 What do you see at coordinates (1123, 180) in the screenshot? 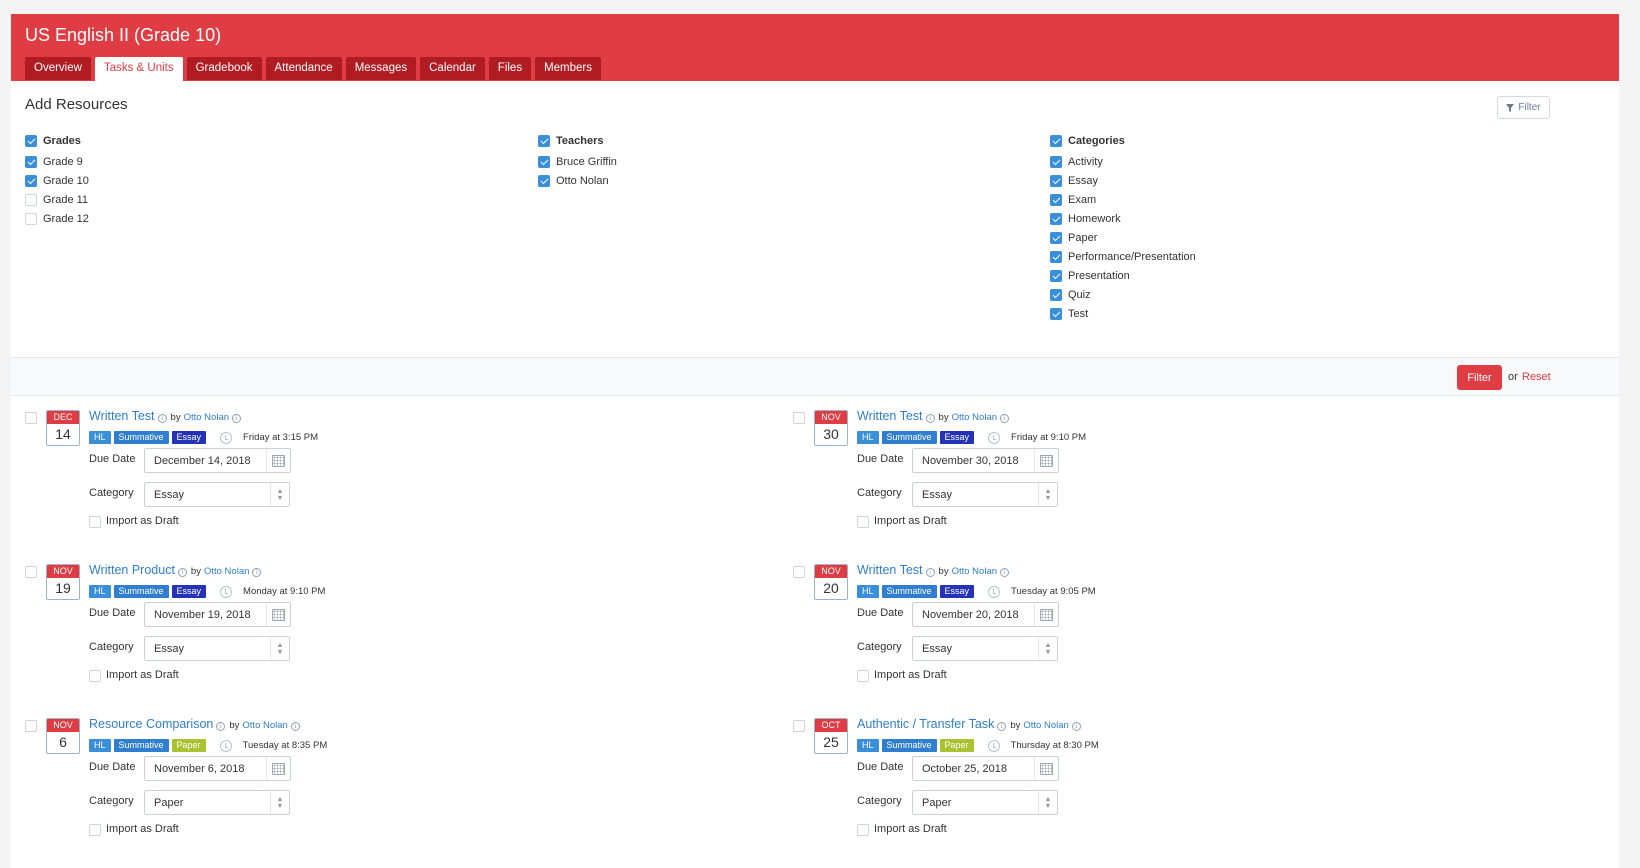
I see `categories-option: Essay` at bounding box center [1123, 180].